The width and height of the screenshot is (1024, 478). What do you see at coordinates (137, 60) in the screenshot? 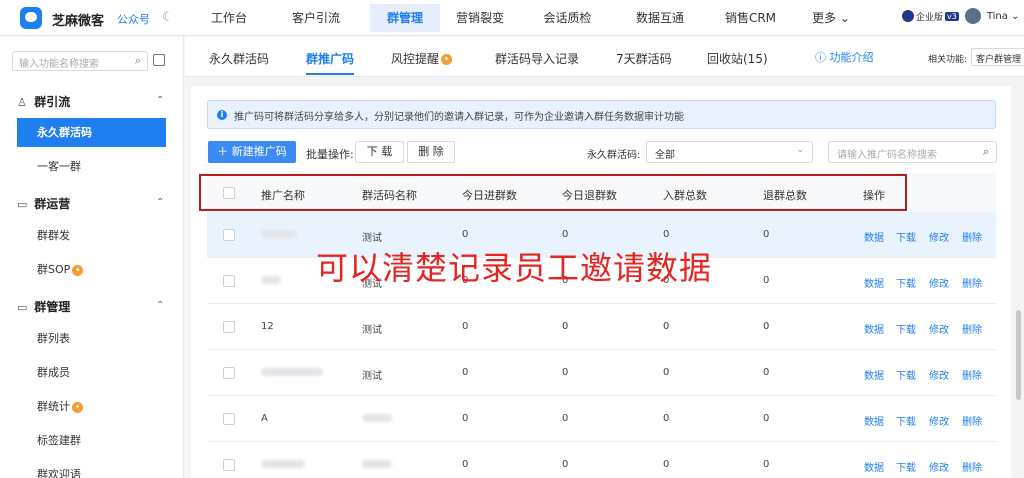
I see `search-icon: ⌕` at bounding box center [137, 60].